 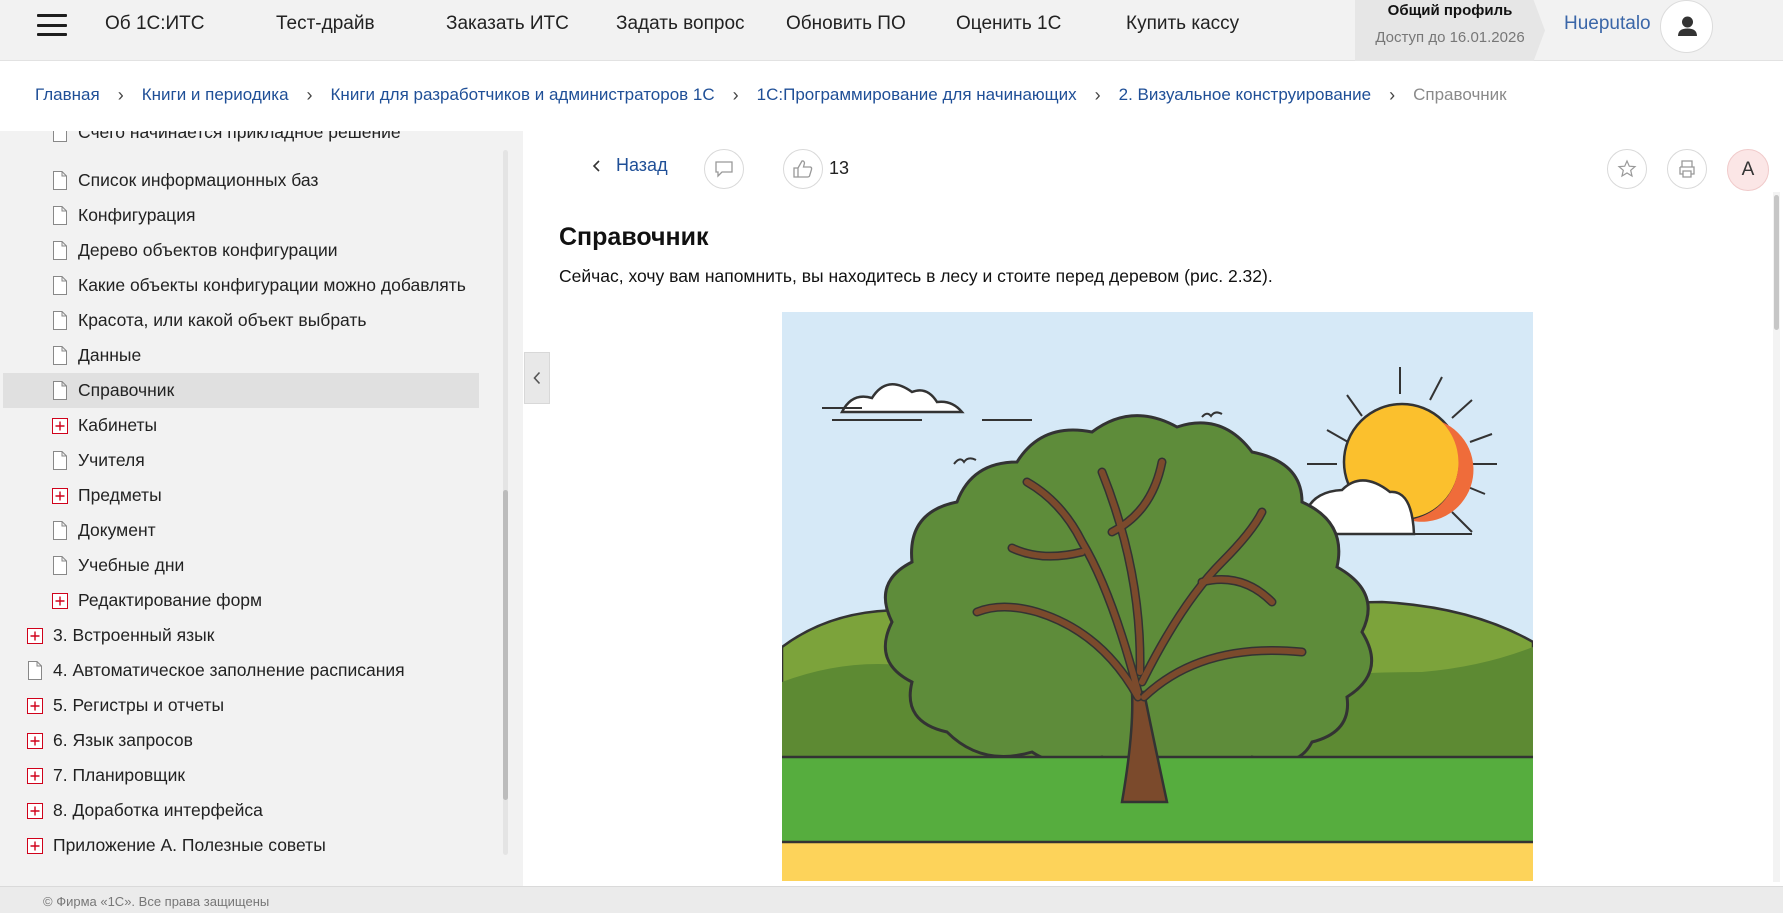 What do you see at coordinates (917, 95) in the screenshot?
I see `breadcrumb-programming-beginners: 1С:Программирование для начинающих` at bounding box center [917, 95].